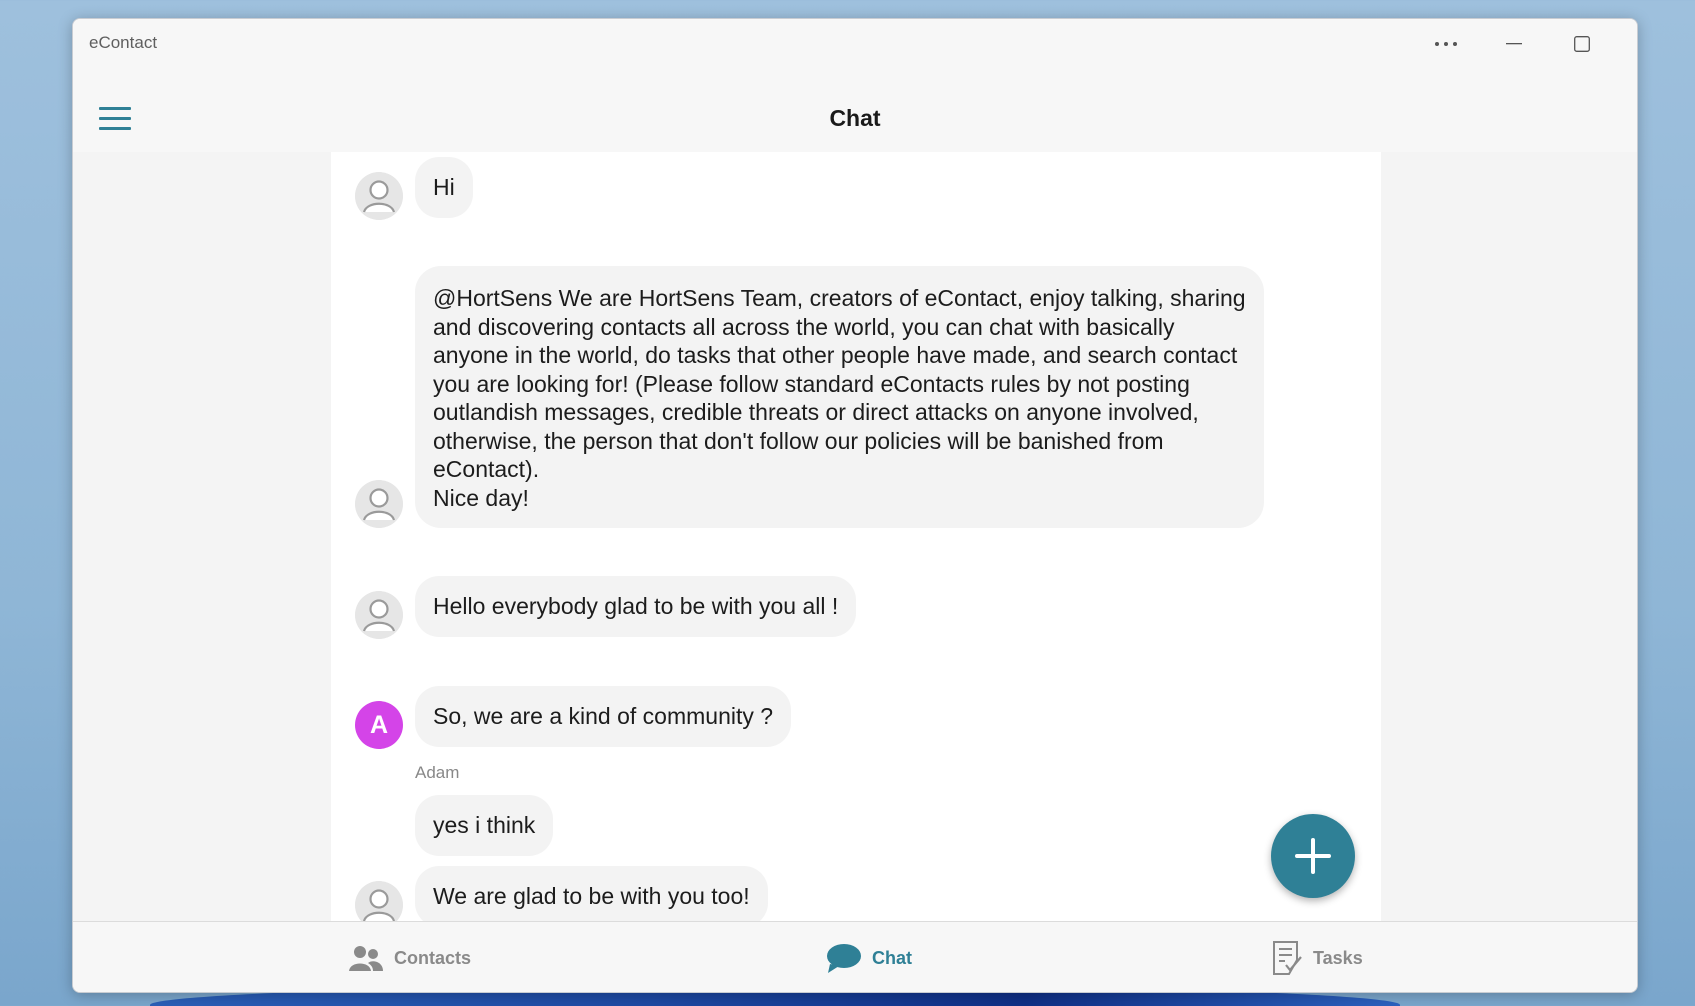 The width and height of the screenshot is (1695, 1006). I want to click on page-title: Chat, so click(855, 118).